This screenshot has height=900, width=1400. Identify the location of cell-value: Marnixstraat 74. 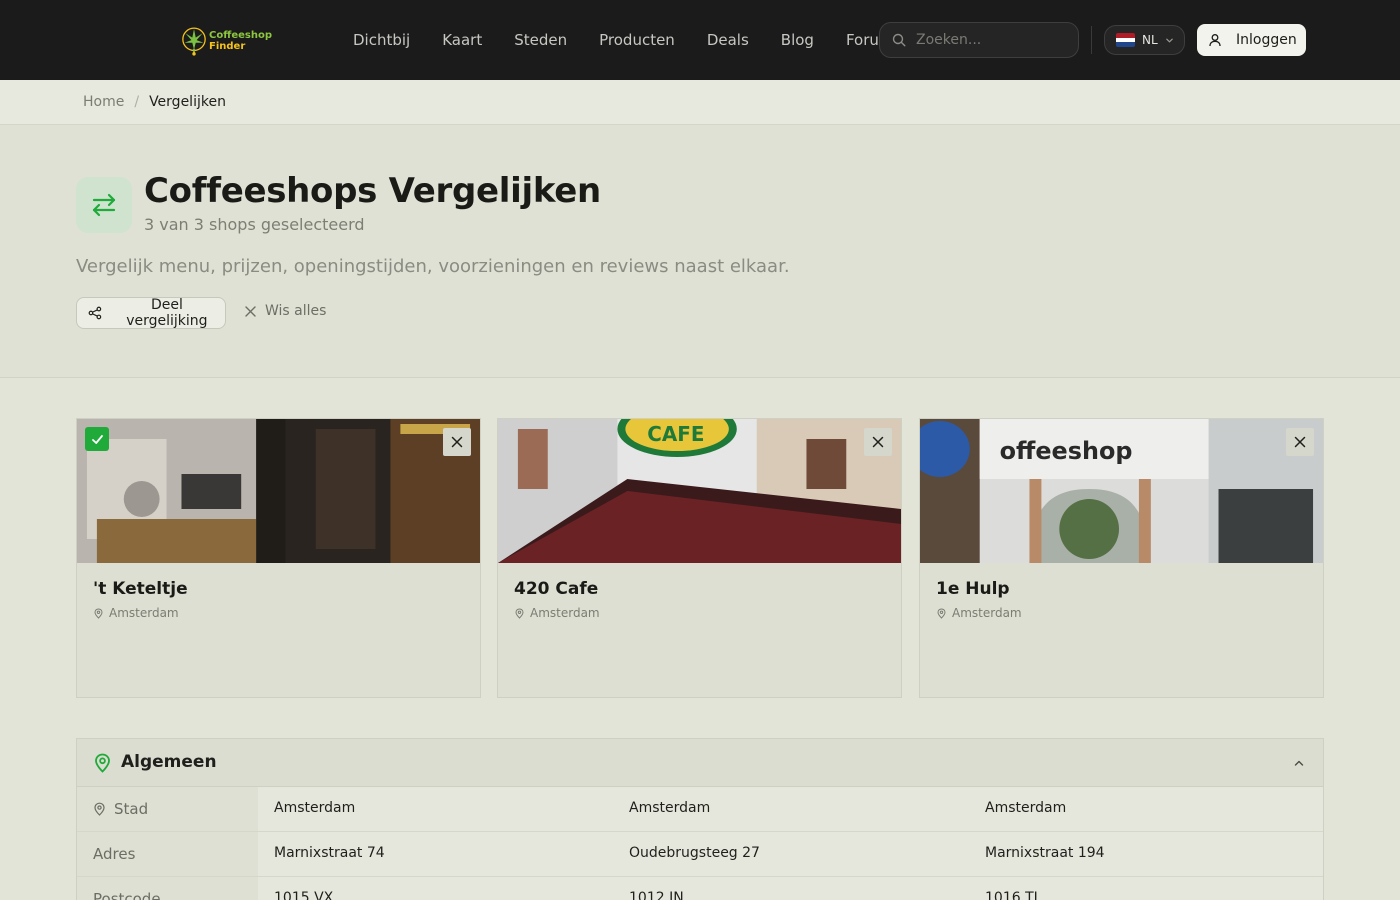
(329, 853).